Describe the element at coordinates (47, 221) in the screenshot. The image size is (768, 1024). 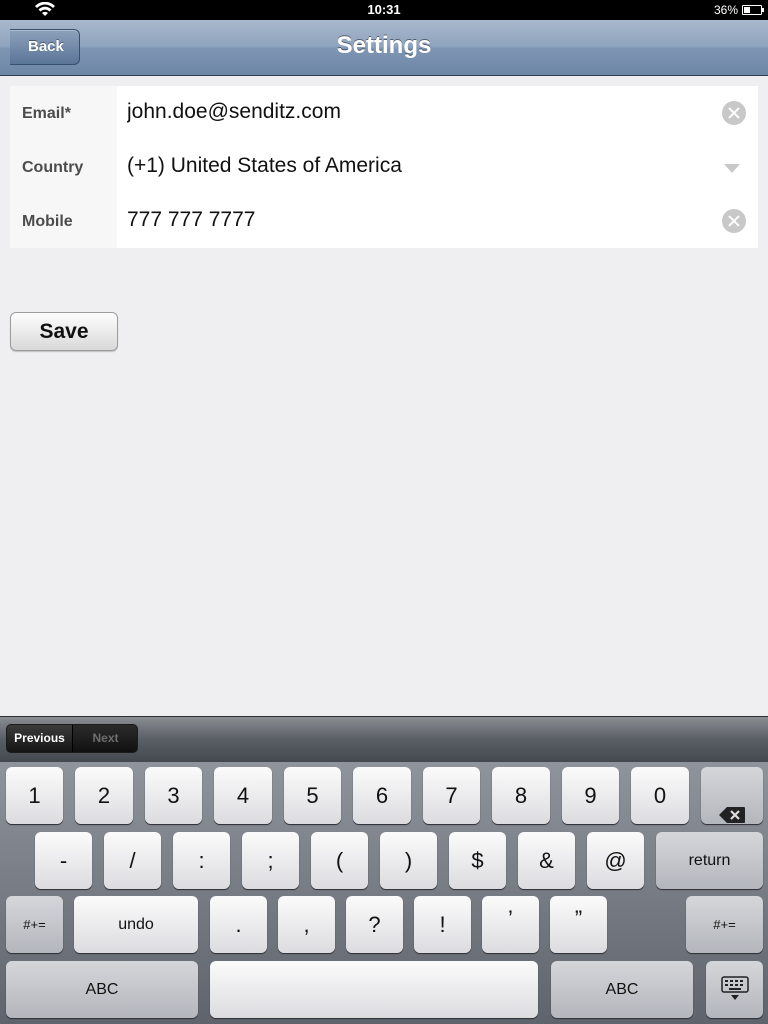
I see `mobile-label: Mobile` at that location.